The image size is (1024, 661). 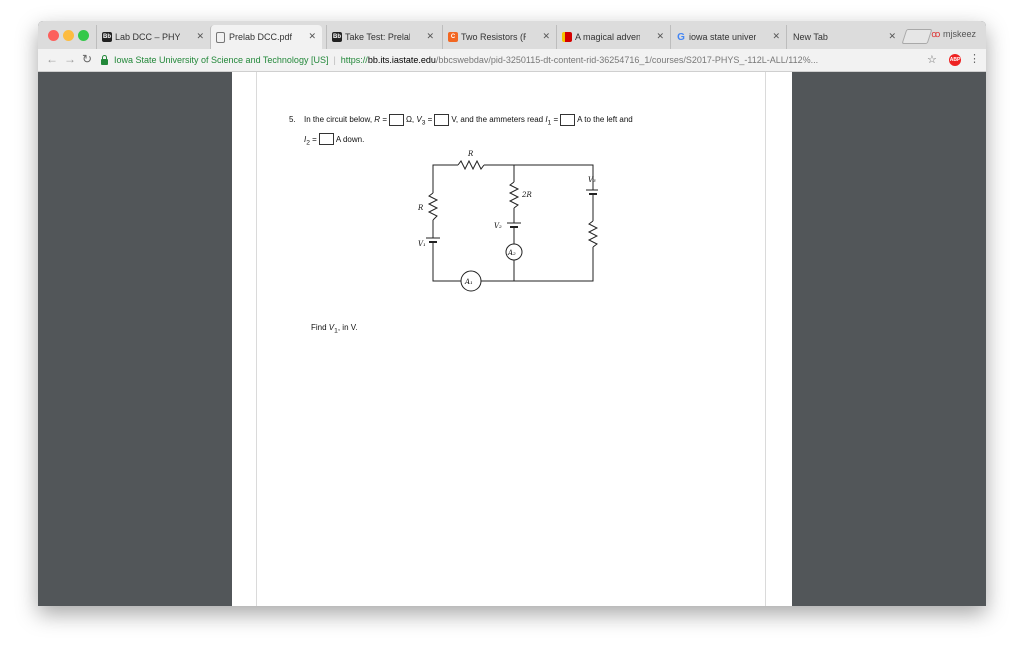 I want to click on label-a2: A₂, so click(x=511, y=253).